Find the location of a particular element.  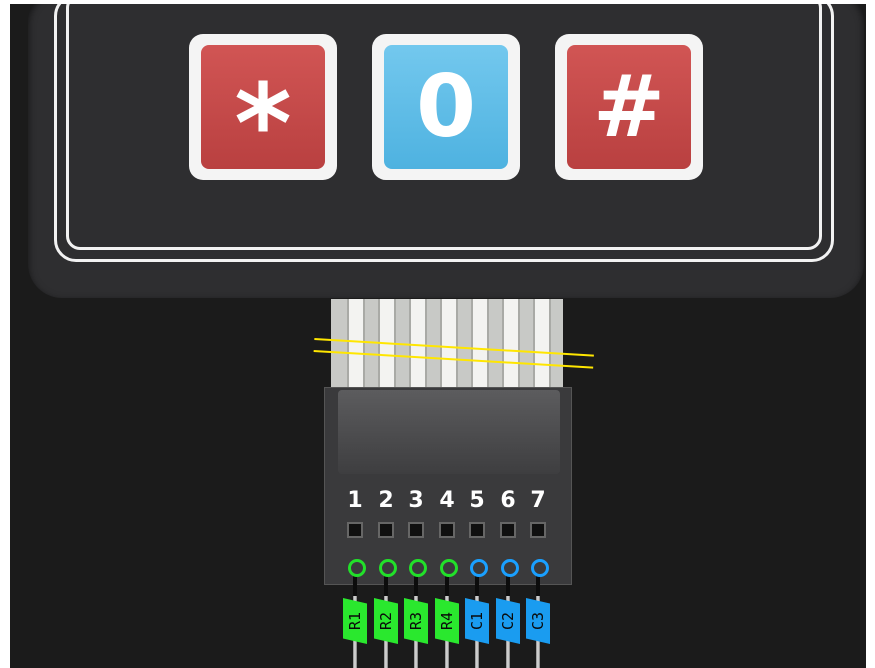

pin-label-r1: R1 is located at coordinates (355, 621).